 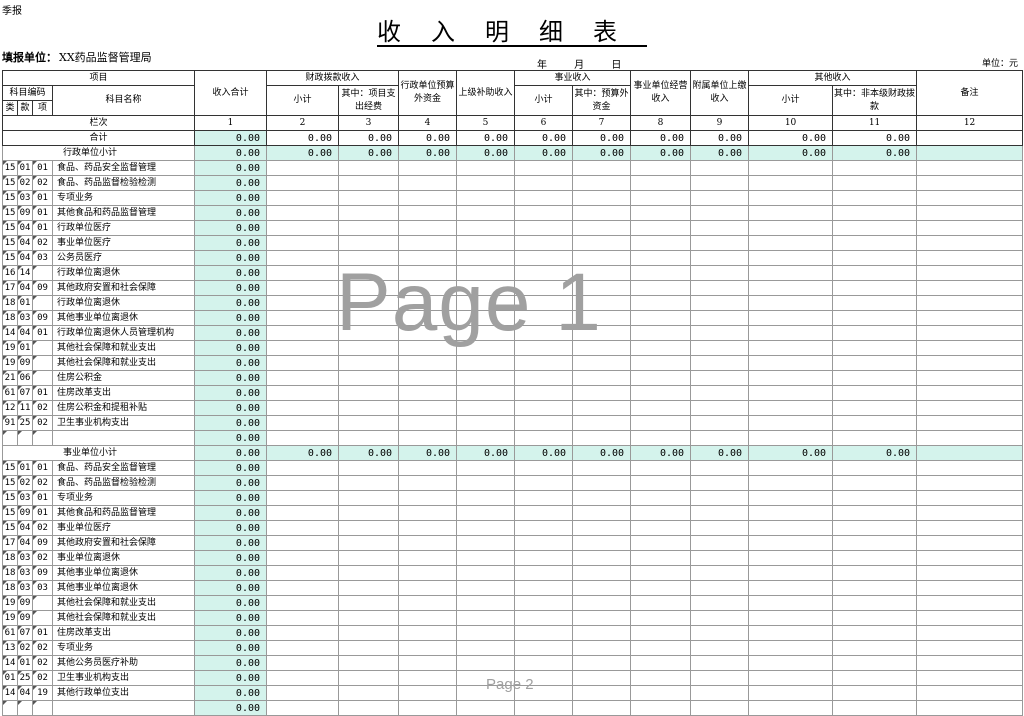 I want to click on subject-name: 卫生事业机构支出, so click(x=123, y=423).